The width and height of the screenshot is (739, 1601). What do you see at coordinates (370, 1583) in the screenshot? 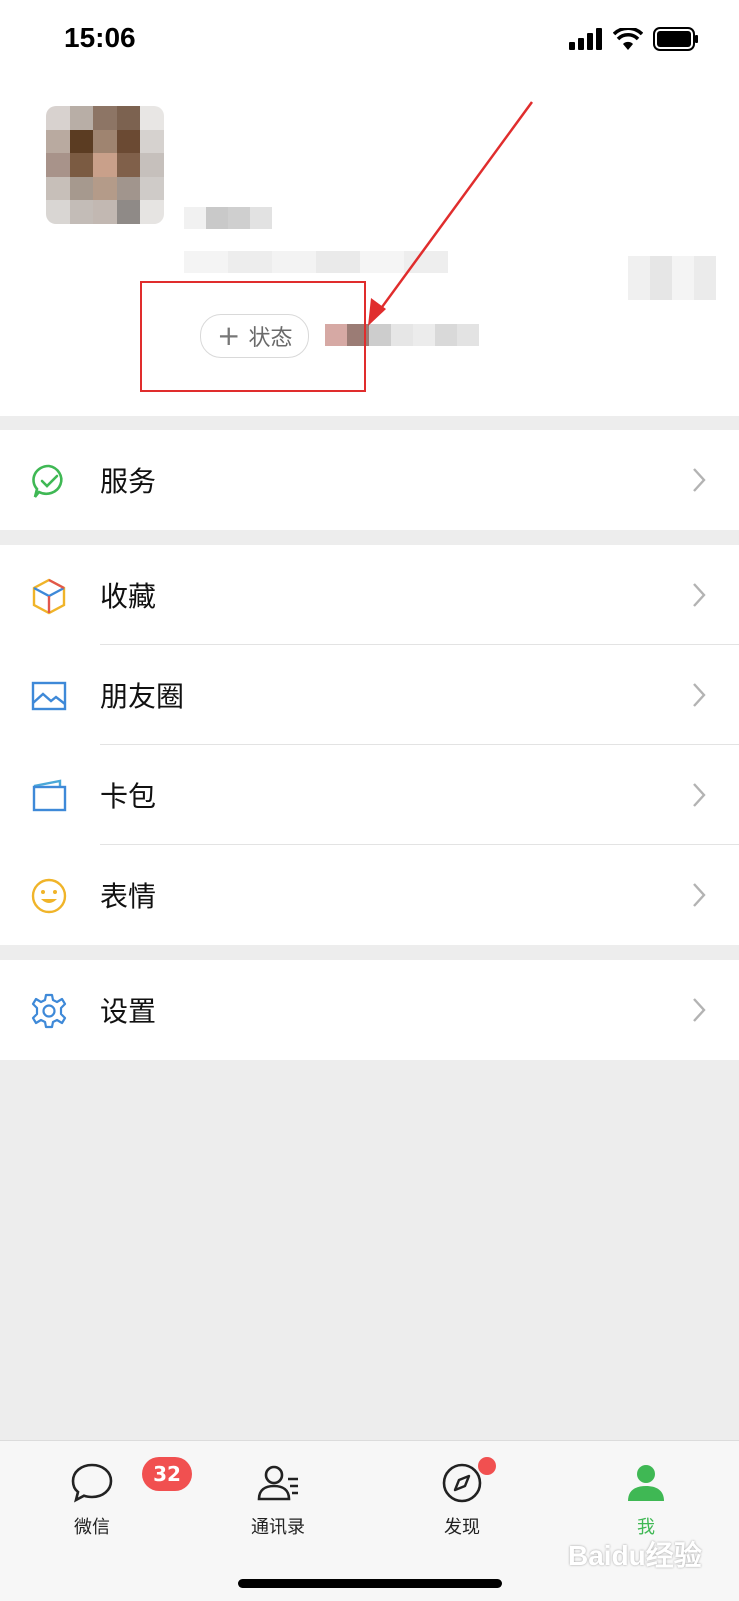
I see `home-indicator` at bounding box center [370, 1583].